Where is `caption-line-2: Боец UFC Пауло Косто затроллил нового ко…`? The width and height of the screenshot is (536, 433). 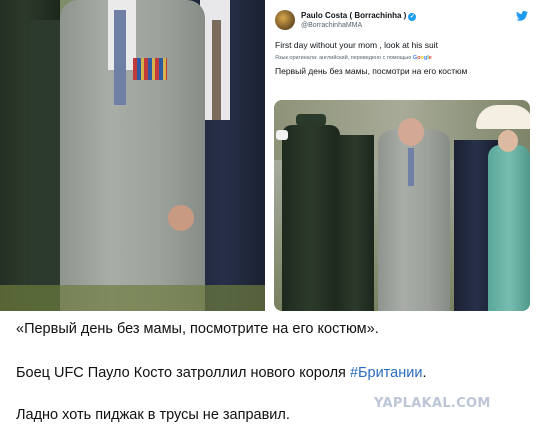
caption-line-2: Боец UFC Пауло Косто затроллил нового ко… is located at coordinates (221, 373).